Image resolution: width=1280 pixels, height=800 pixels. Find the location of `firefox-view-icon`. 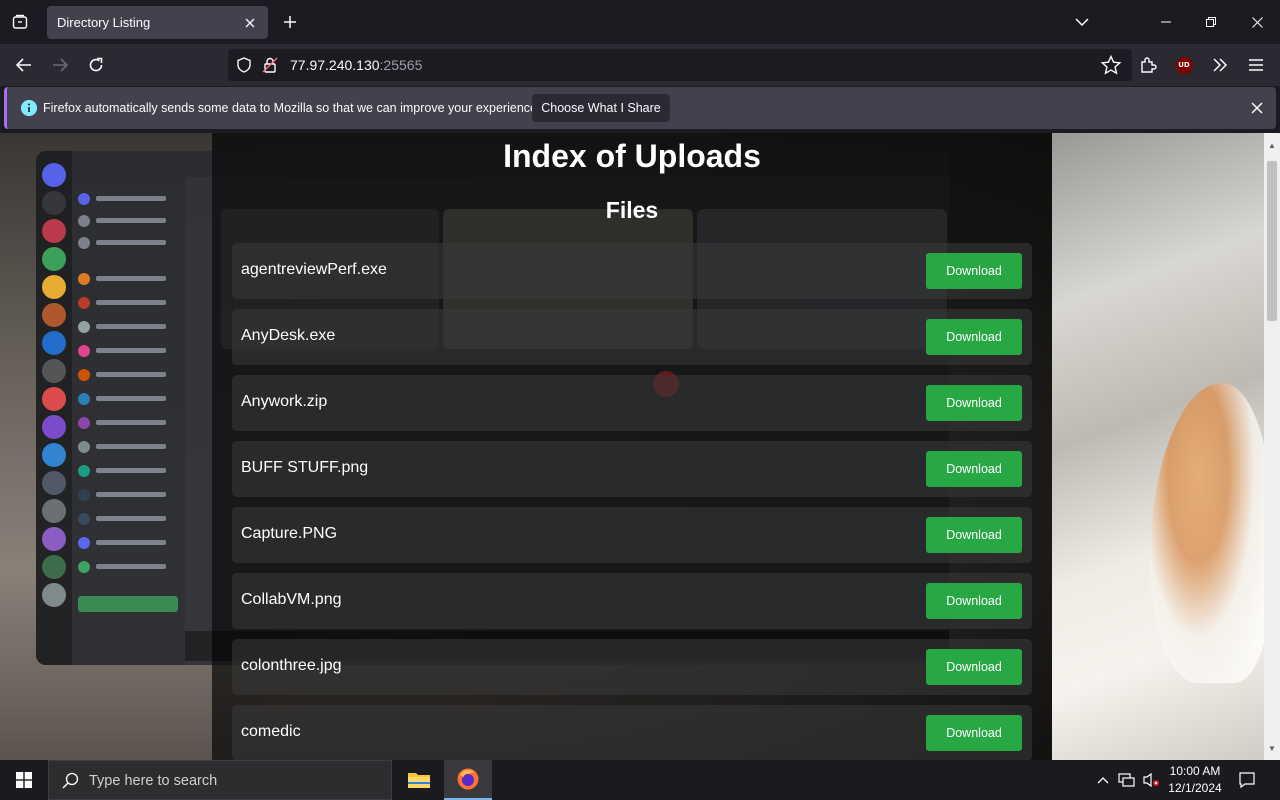

firefox-view-icon is located at coordinates (20, 21).